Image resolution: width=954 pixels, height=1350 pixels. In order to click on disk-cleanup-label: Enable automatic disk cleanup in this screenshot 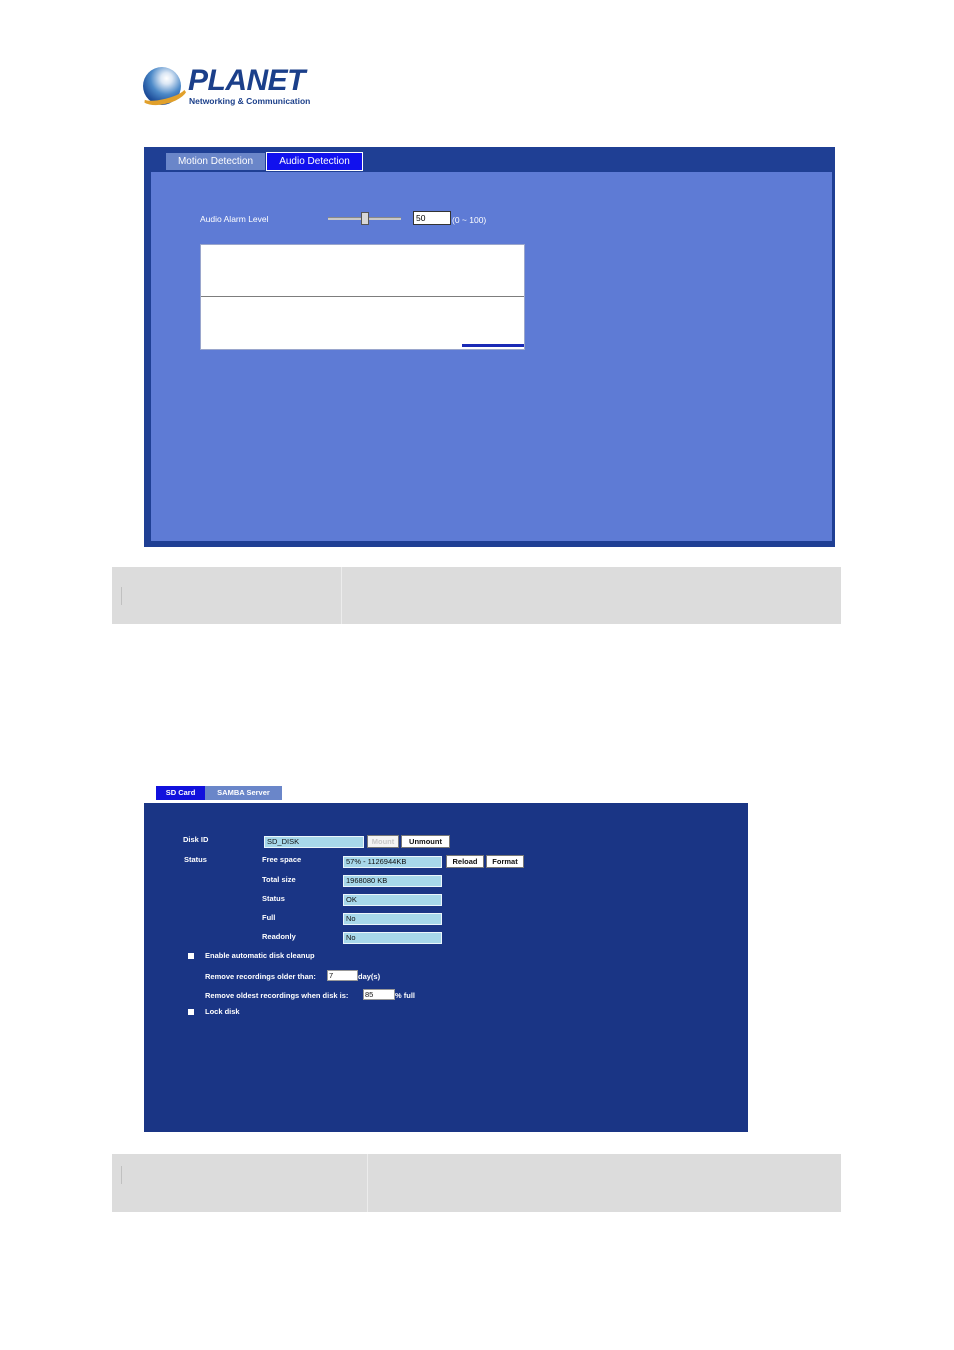, I will do `click(260, 955)`.